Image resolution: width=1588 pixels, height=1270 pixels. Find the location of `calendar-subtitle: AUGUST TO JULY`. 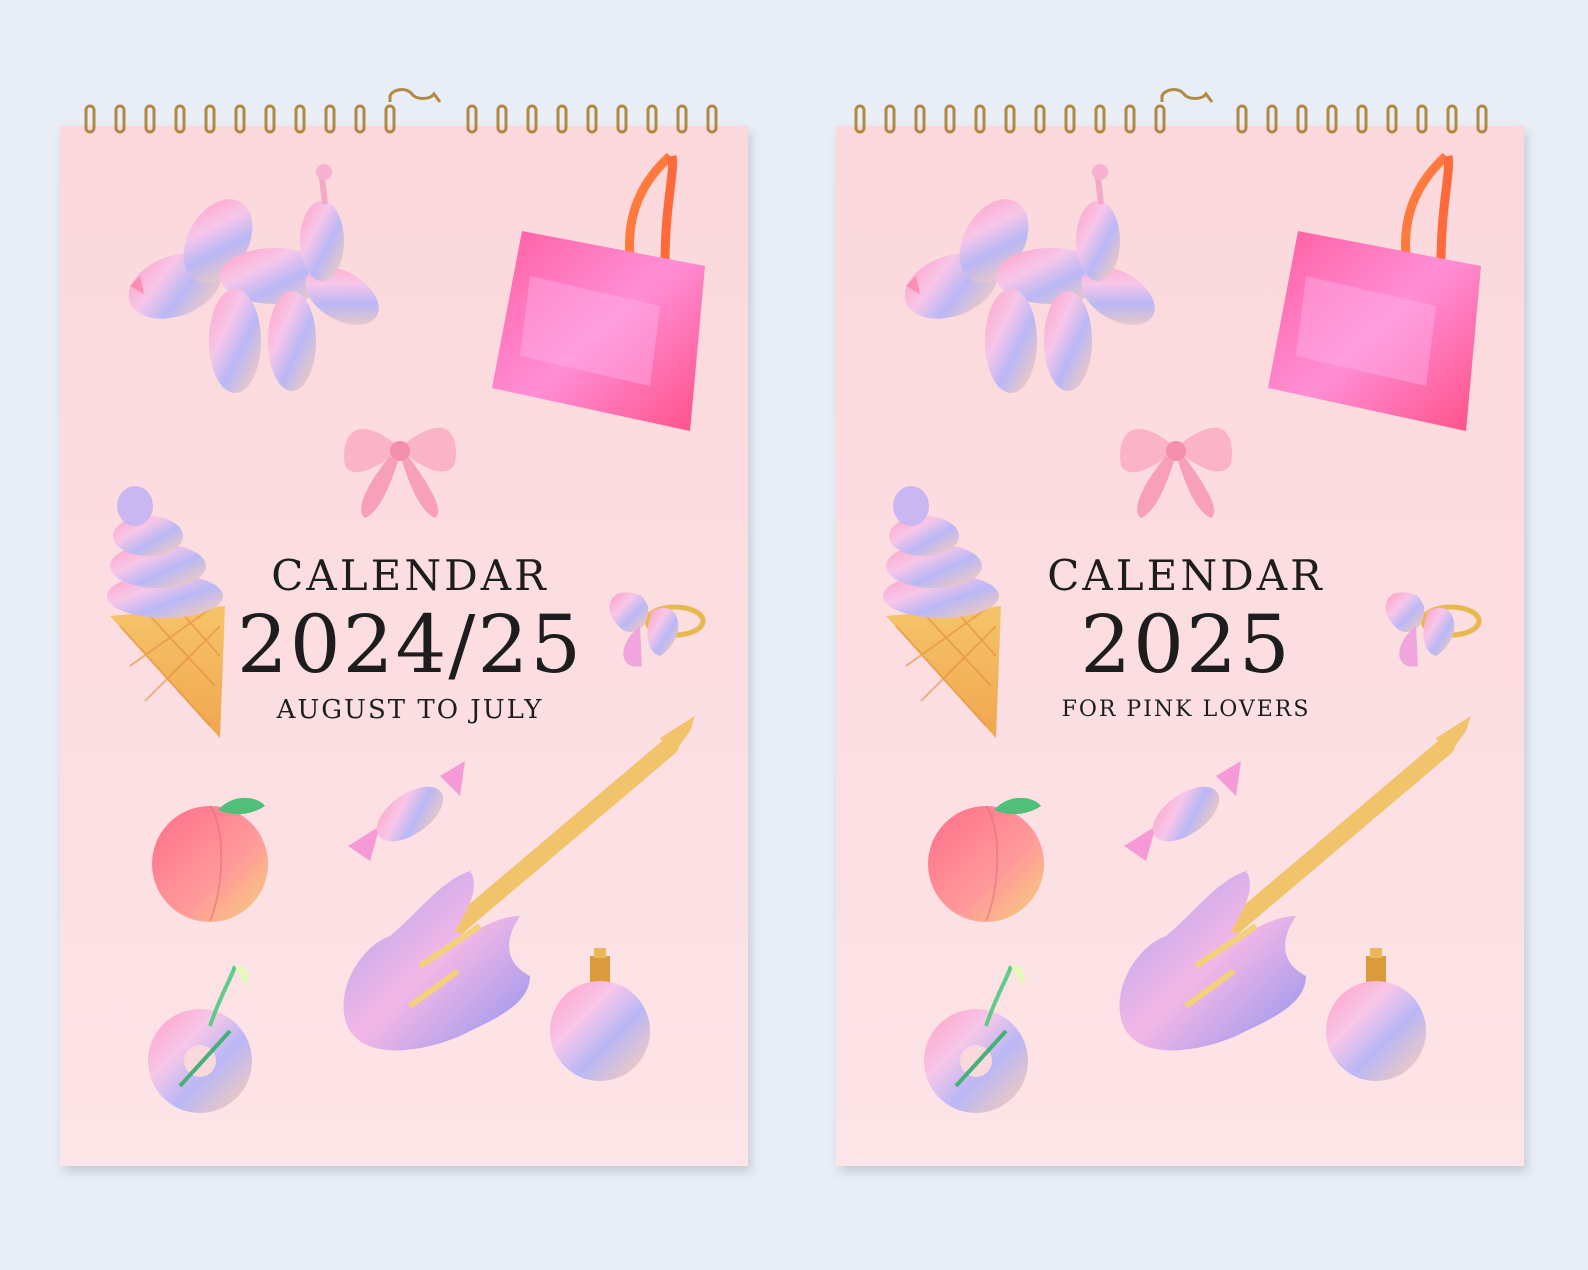

calendar-subtitle: AUGUST TO JULY is located at coordinates (410, 710).